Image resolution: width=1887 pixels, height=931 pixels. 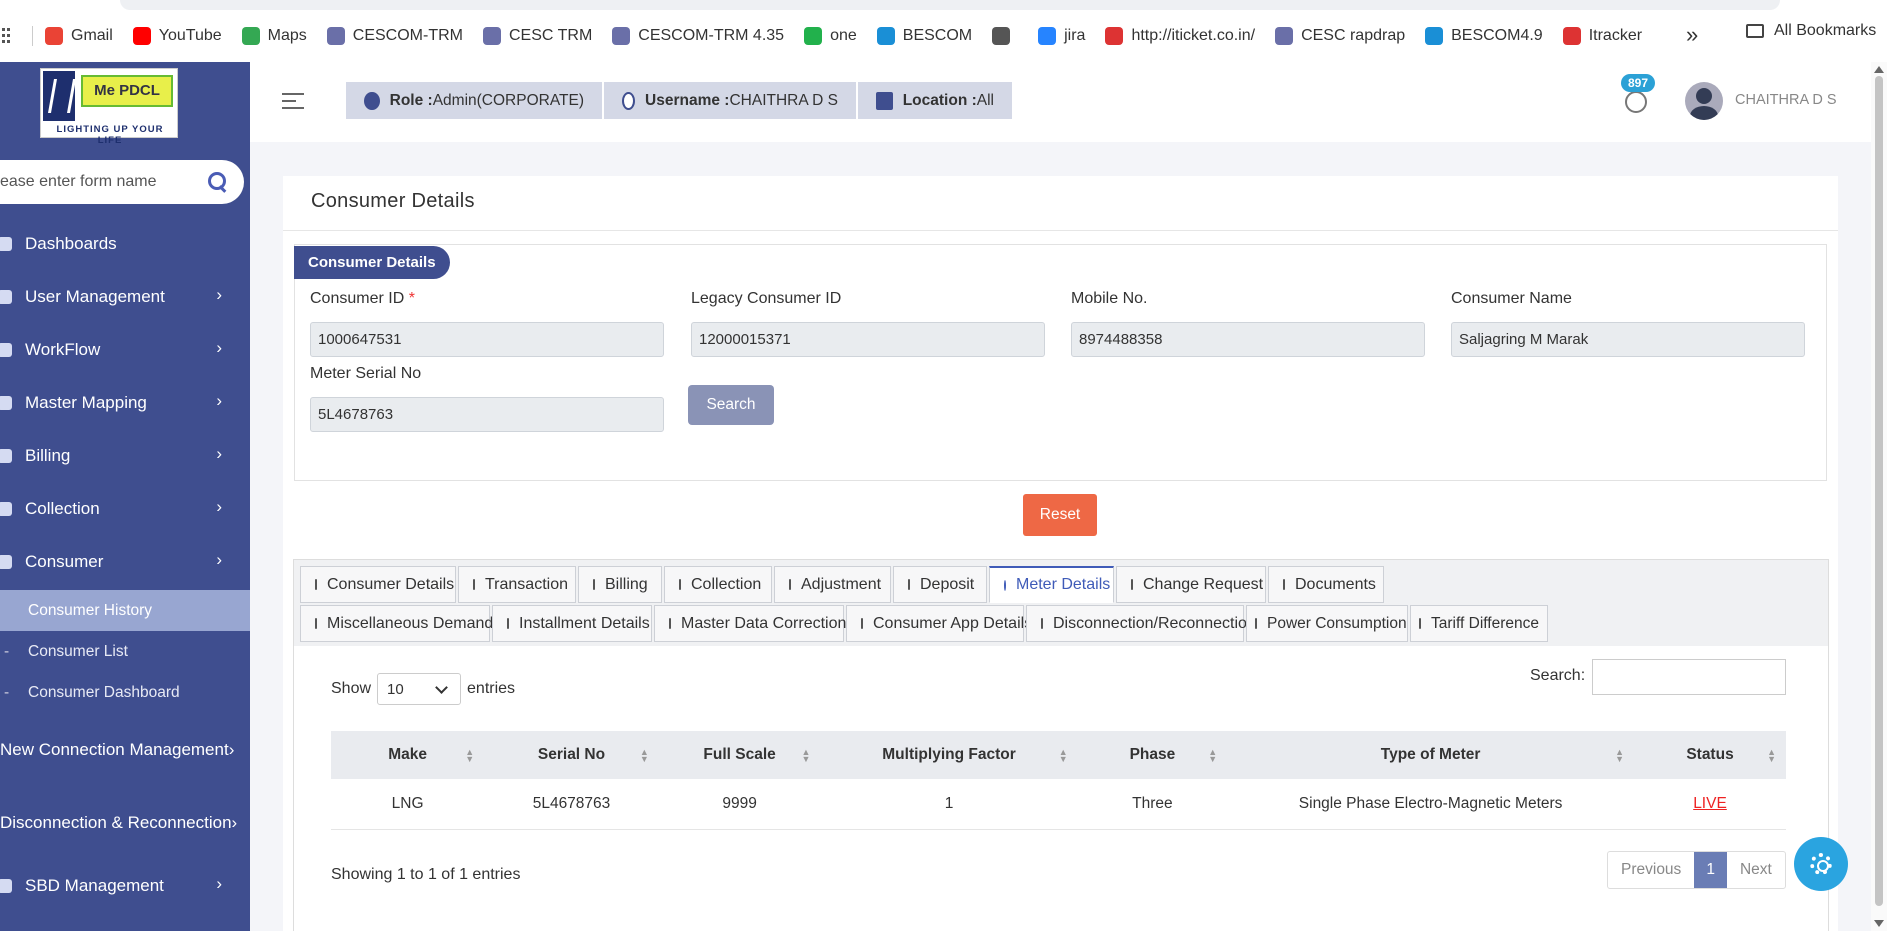 What do you see at coordinates (125, 885) in the screenshot?
I see `sidebar-item-sbd-management: SBD Management ›` at bounding box center [125, 885].